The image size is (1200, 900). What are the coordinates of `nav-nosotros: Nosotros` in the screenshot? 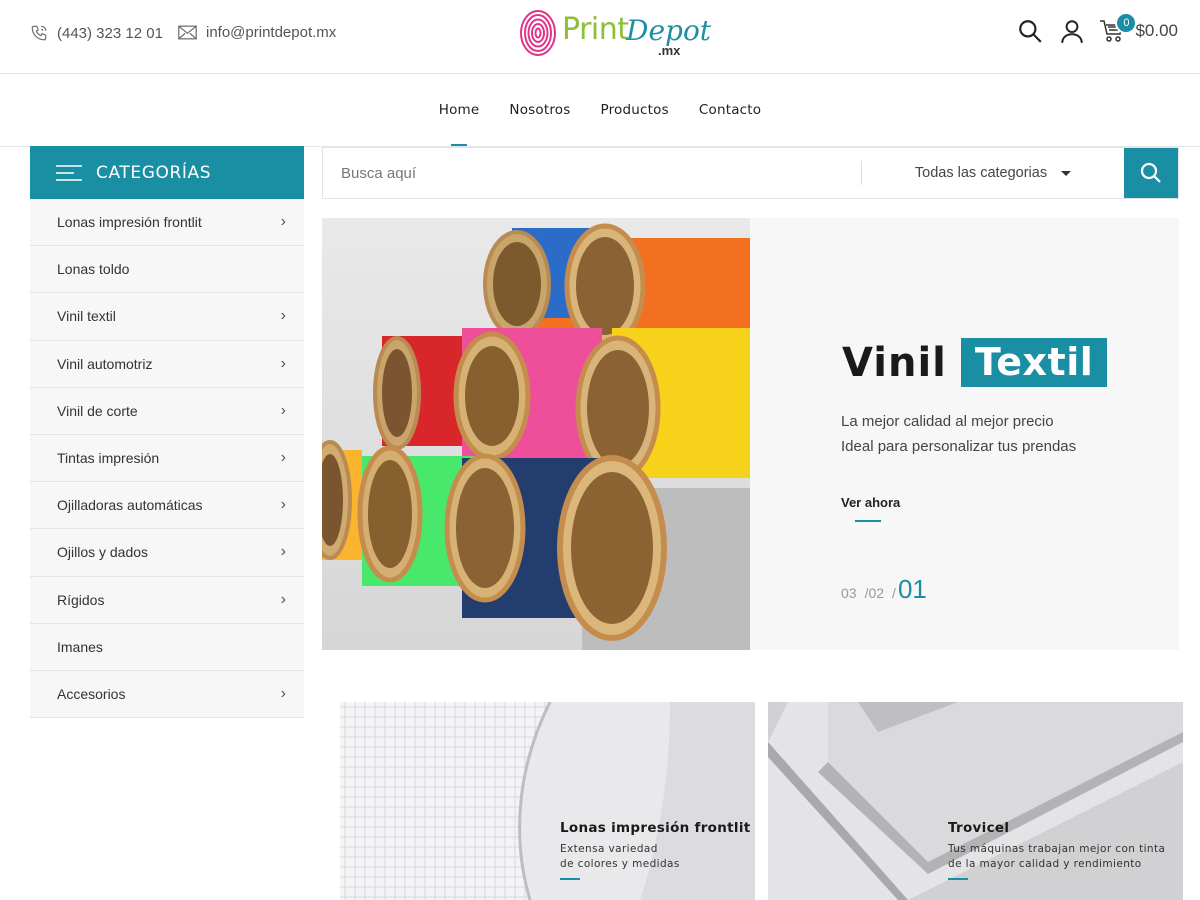 It's located at (539, 110).